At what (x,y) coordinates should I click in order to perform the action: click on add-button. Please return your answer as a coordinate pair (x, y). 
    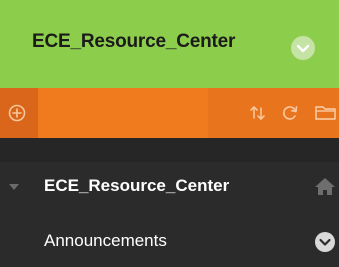
    Looking at the image, I should click on (19, 113).